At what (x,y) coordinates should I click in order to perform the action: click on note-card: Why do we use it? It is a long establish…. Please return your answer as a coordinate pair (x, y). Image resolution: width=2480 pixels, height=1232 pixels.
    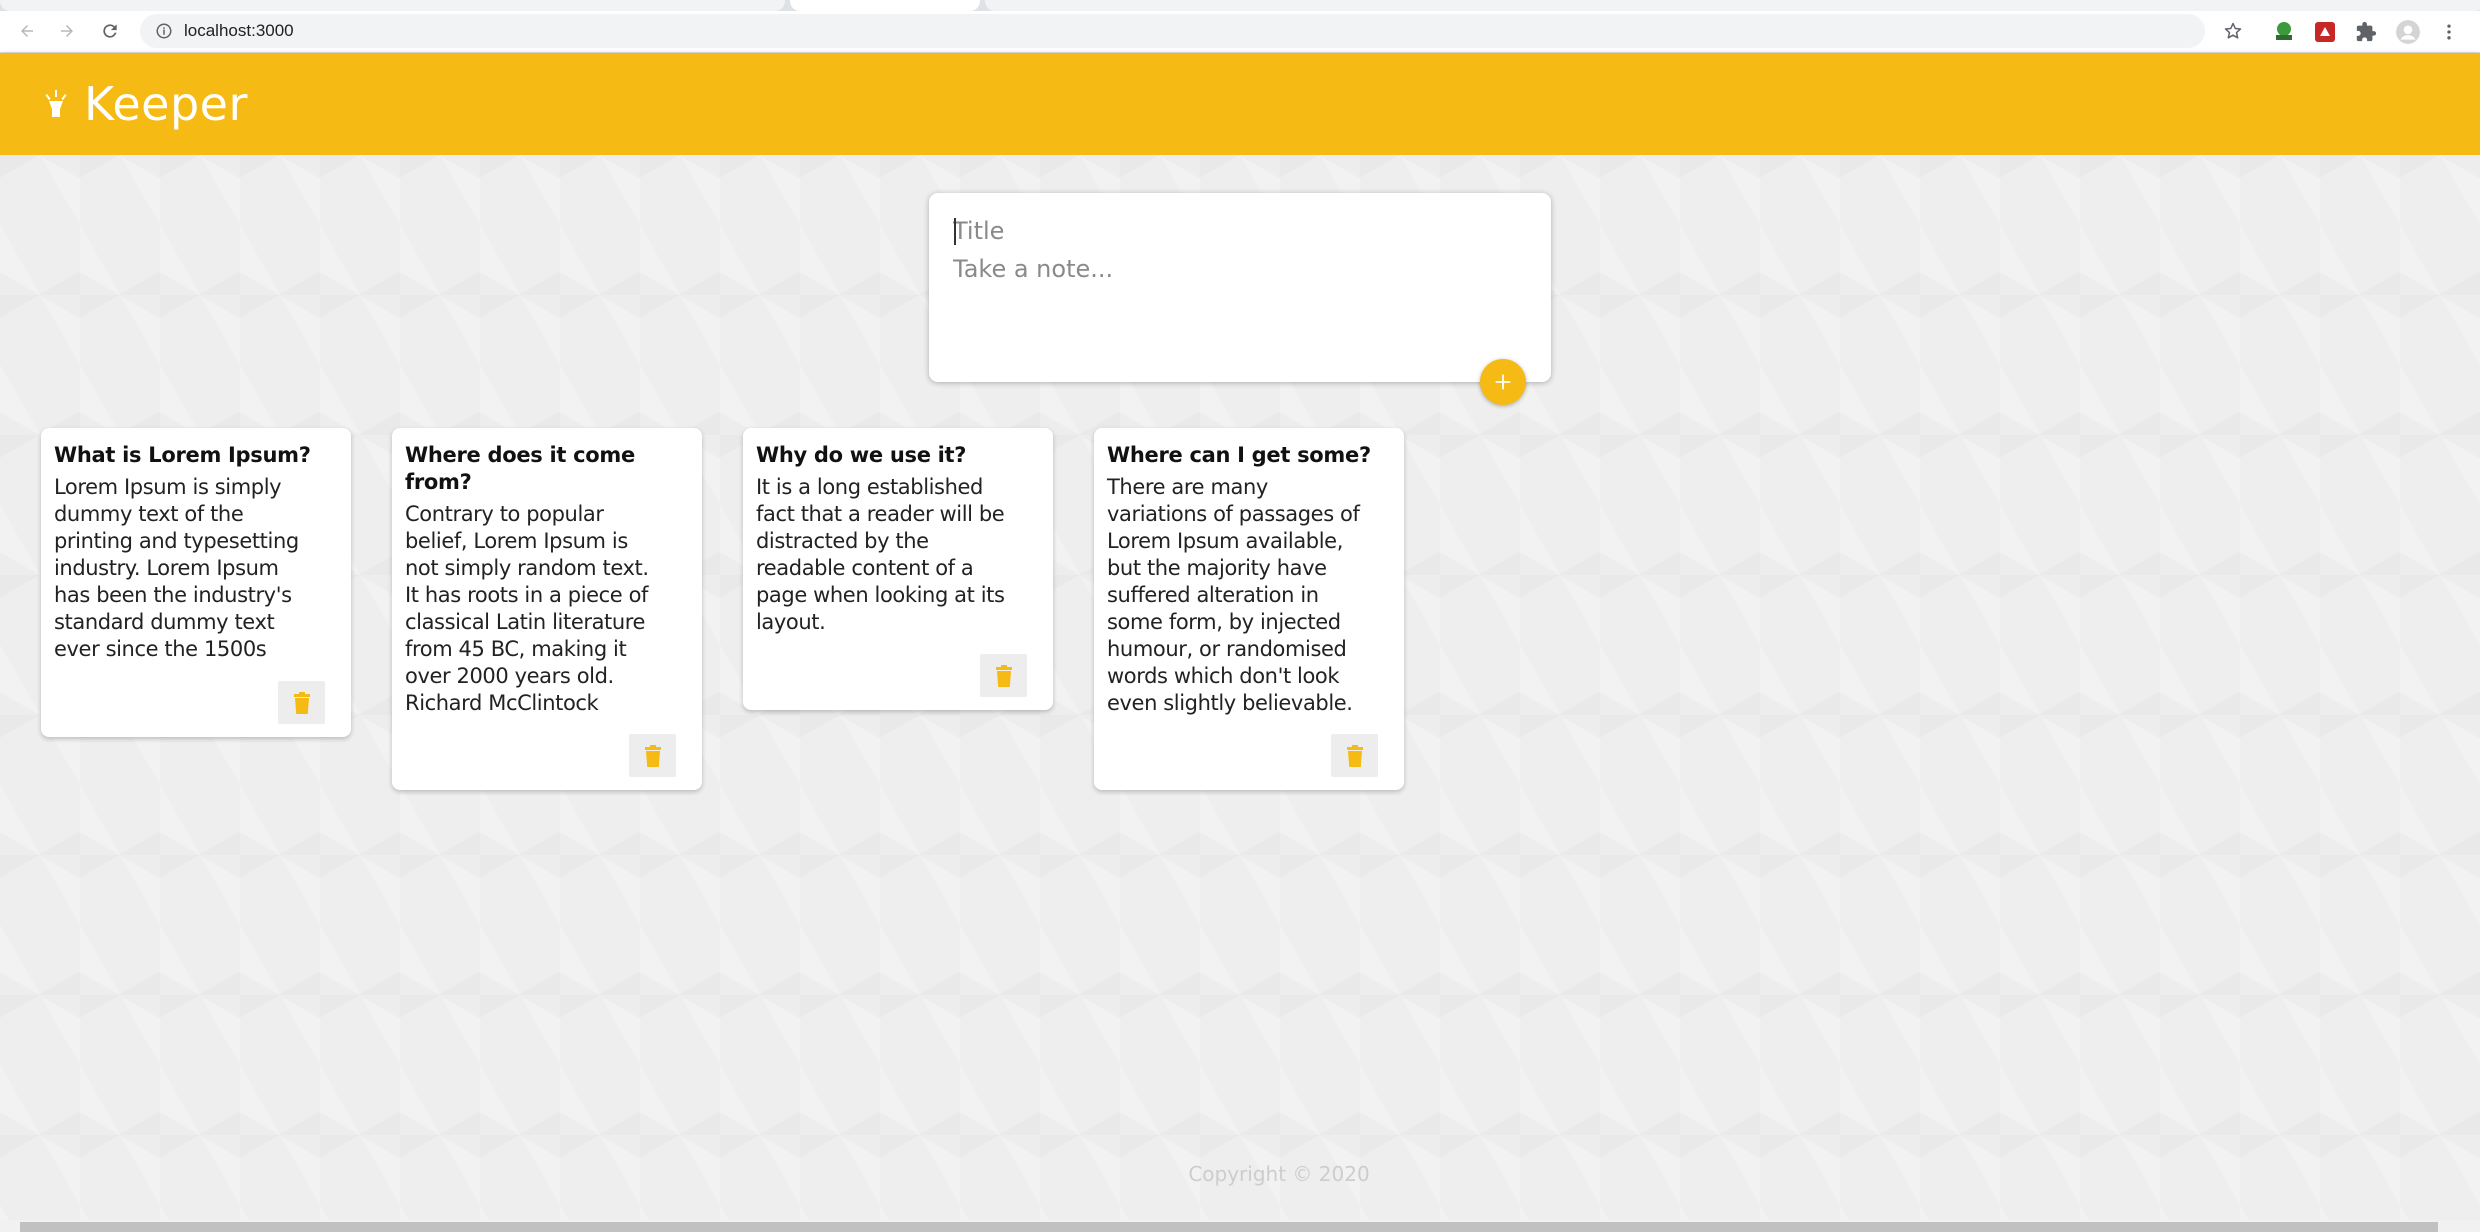
    Looking at the image, I should click on (898, 569).